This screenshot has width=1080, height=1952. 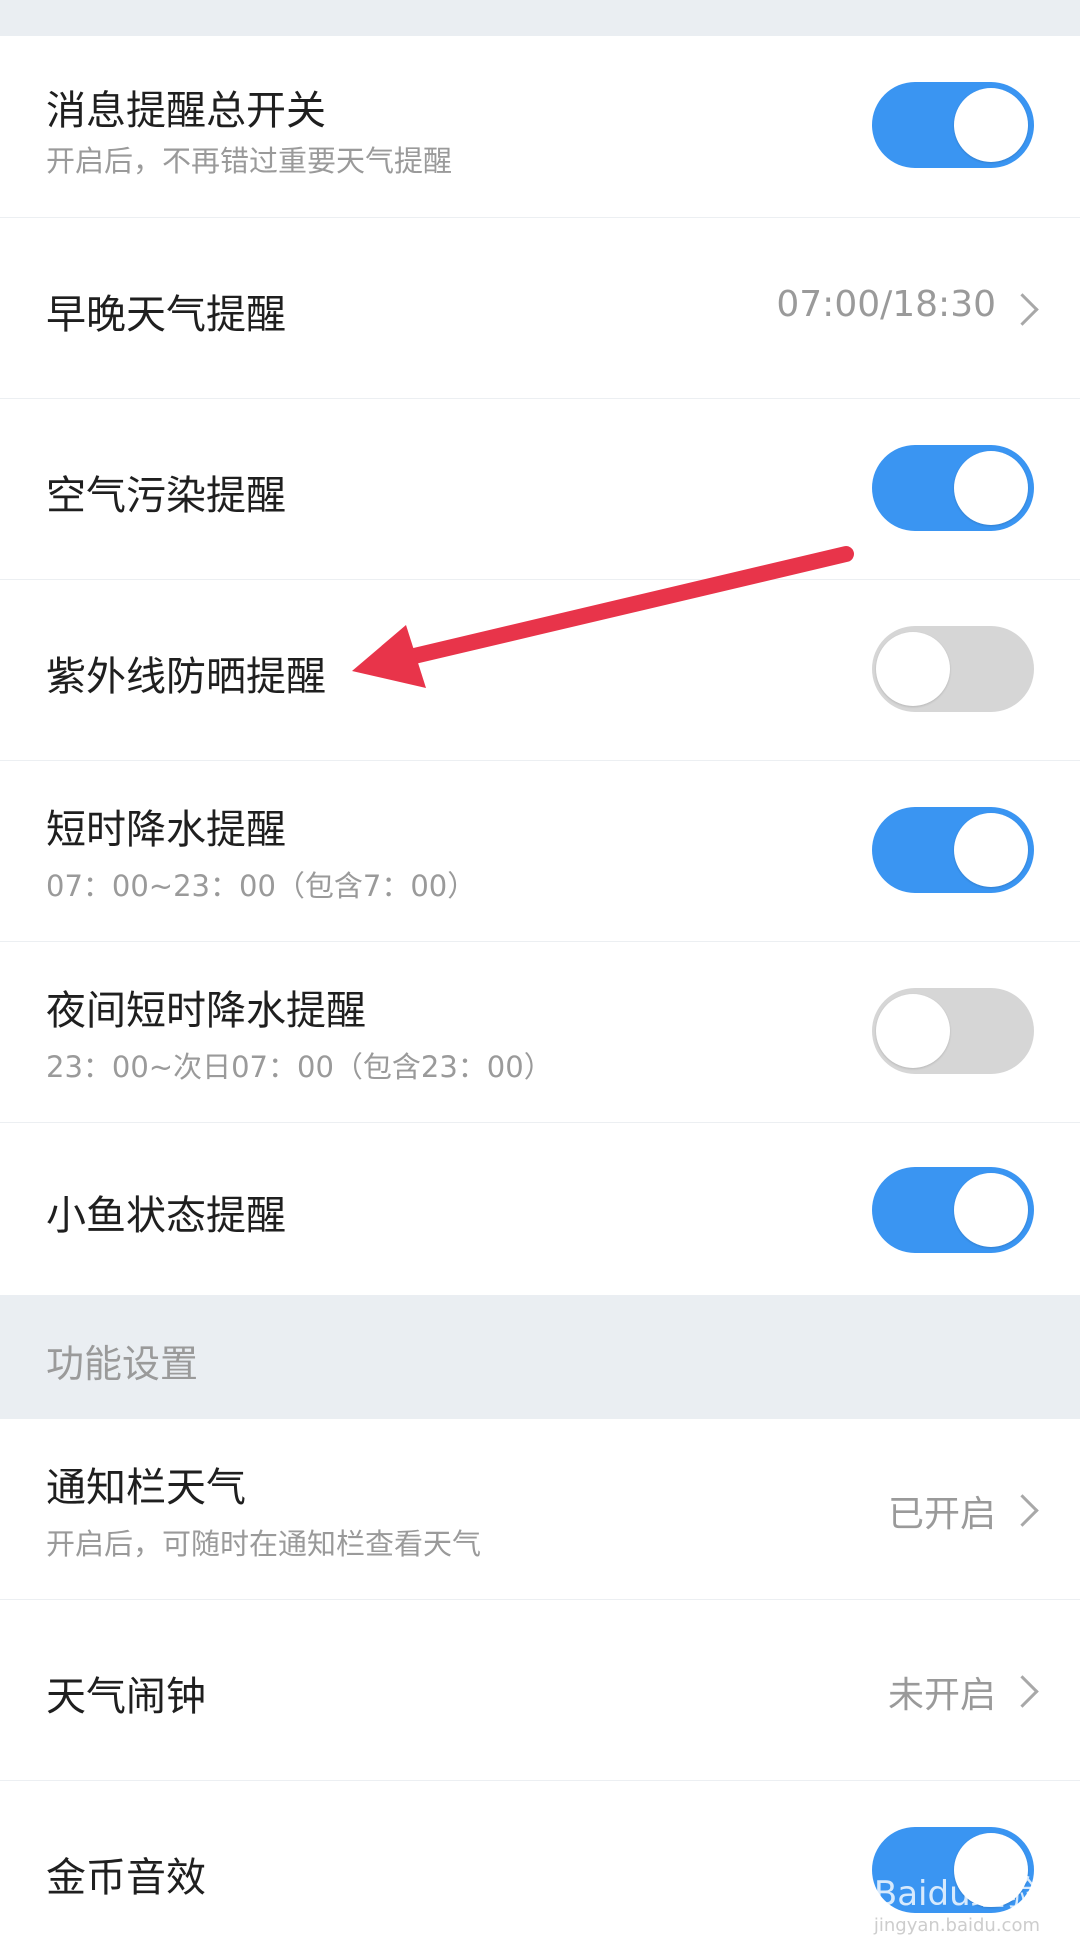 I want to click on setting-row-notif-bar: 通知栏天气 开启后，可随时在通知栏查看天气 已开启, so click(x=540, y=1509).